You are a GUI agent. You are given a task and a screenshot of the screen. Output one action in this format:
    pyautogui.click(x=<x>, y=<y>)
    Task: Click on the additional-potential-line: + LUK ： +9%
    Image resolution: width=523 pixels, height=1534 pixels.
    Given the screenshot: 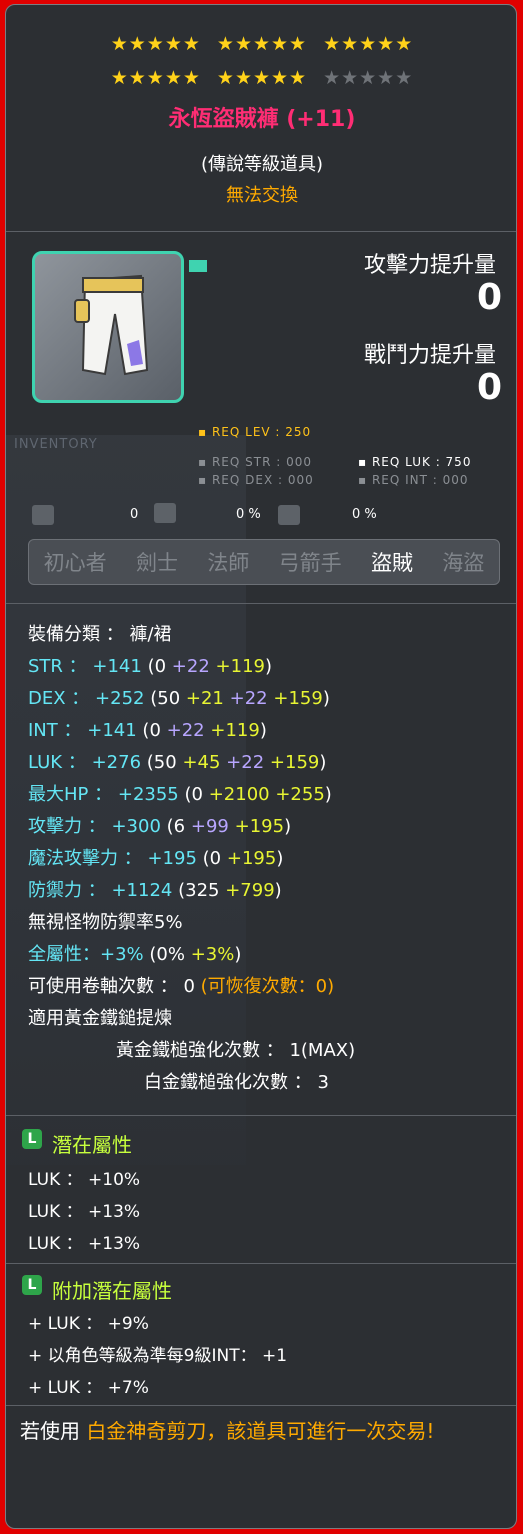 What is the action you would take?
    pyautogui.click(x=88, y=1324)
    